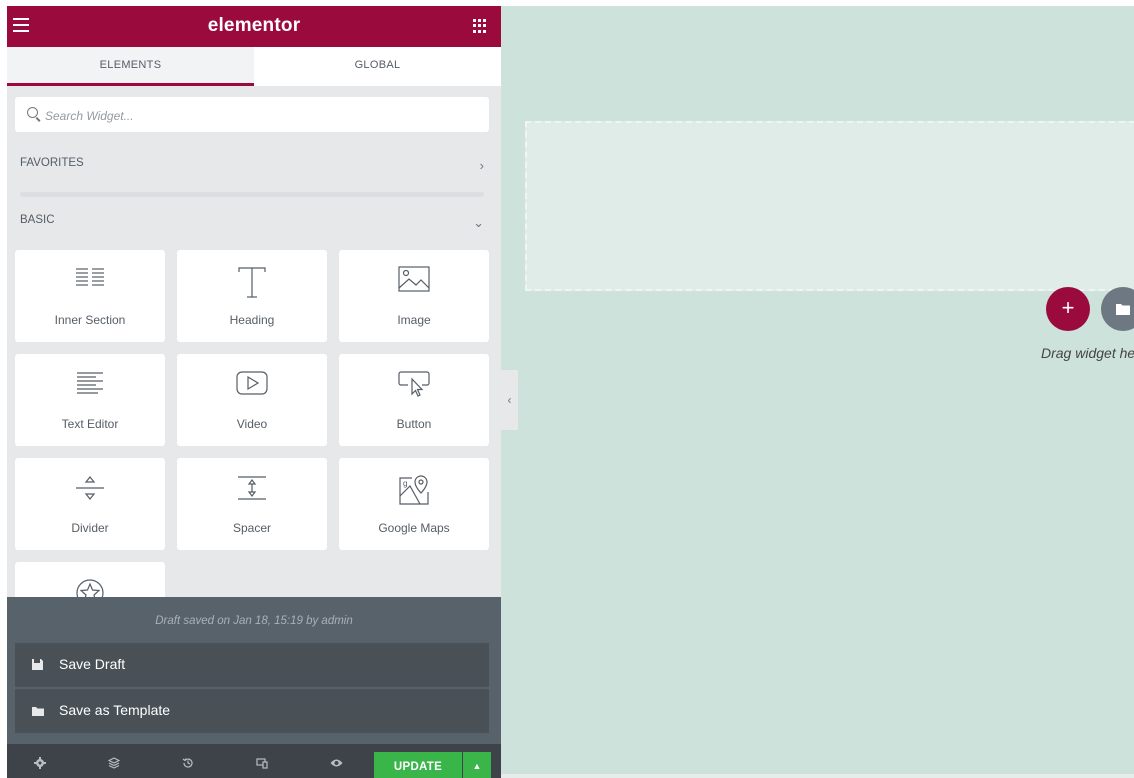 The height and width of the screenshot is (778, 1134). What do you see at coordinates (252, 387) in the screenshot?
I see `video-icon` at bounding box center [252, 387].